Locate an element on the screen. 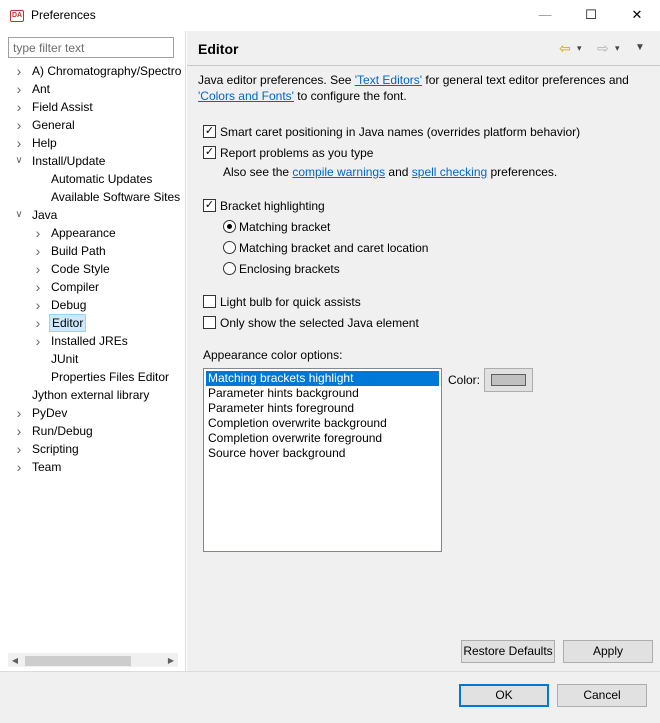 The image size is (660, 723). scroll-left-icon: ◀ is located at coordinates (15, 661).